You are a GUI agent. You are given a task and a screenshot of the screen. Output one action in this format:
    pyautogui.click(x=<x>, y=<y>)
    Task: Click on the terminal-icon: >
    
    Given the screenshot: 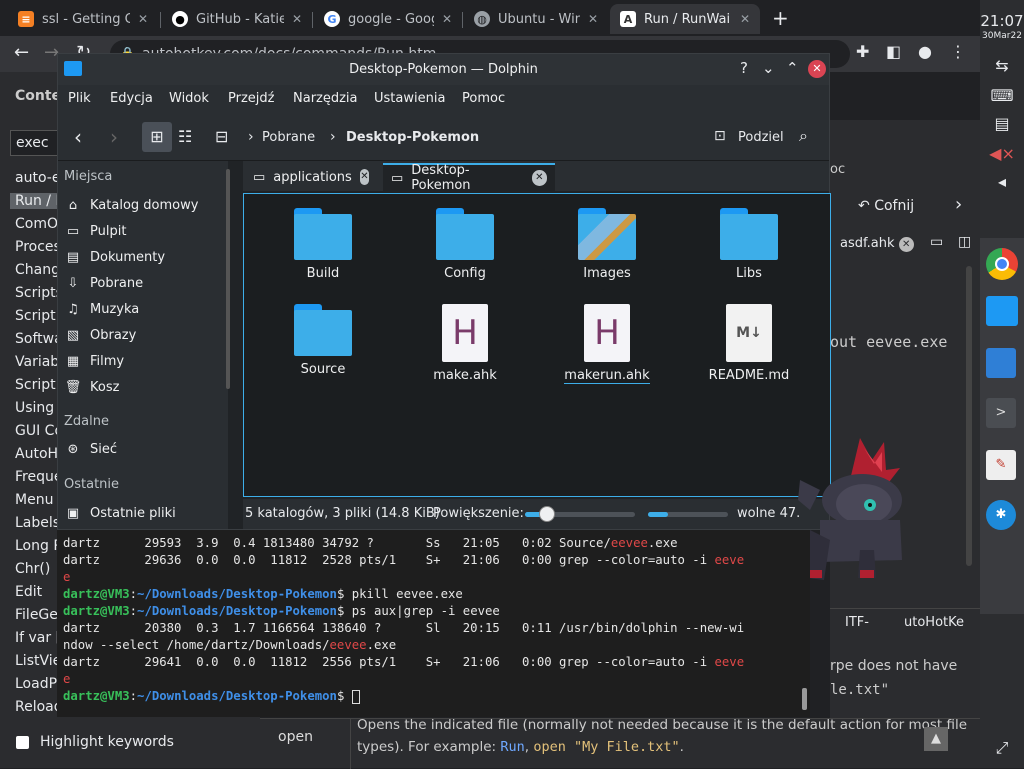 What is the action you would take?
    pyautogui.click(x=1001, y=413)
    